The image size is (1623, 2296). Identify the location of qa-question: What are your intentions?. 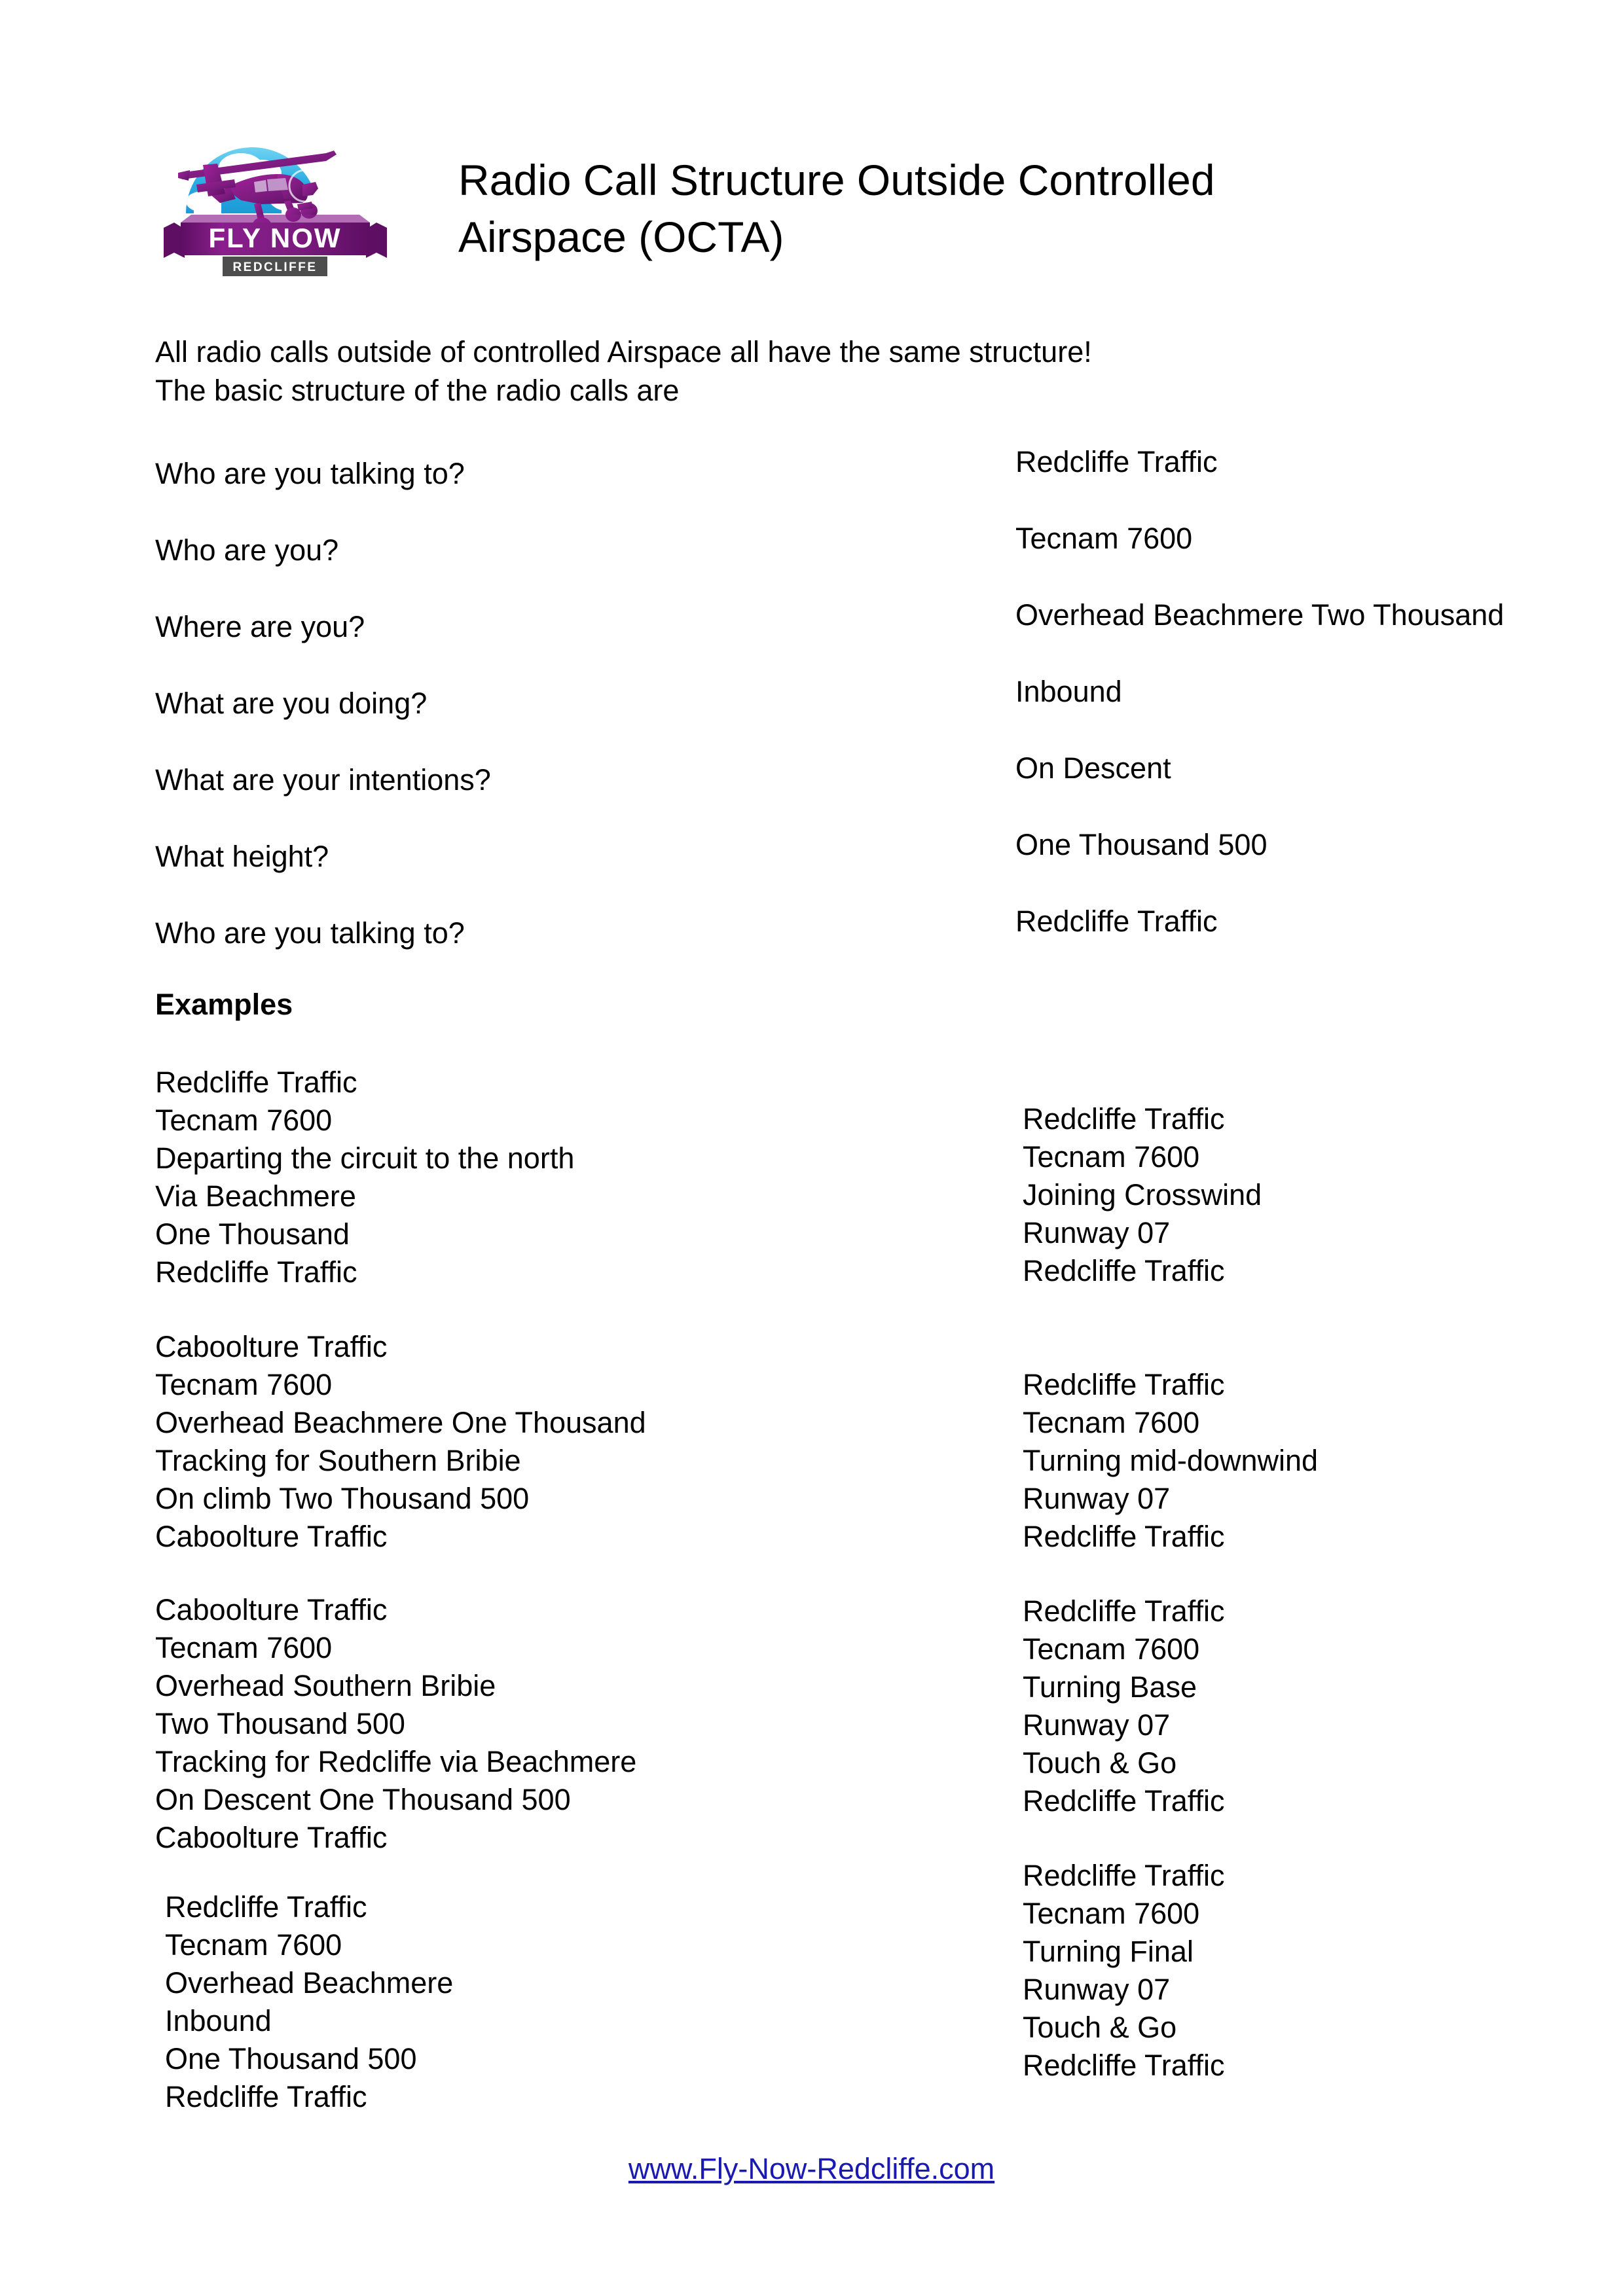
(323, 780).